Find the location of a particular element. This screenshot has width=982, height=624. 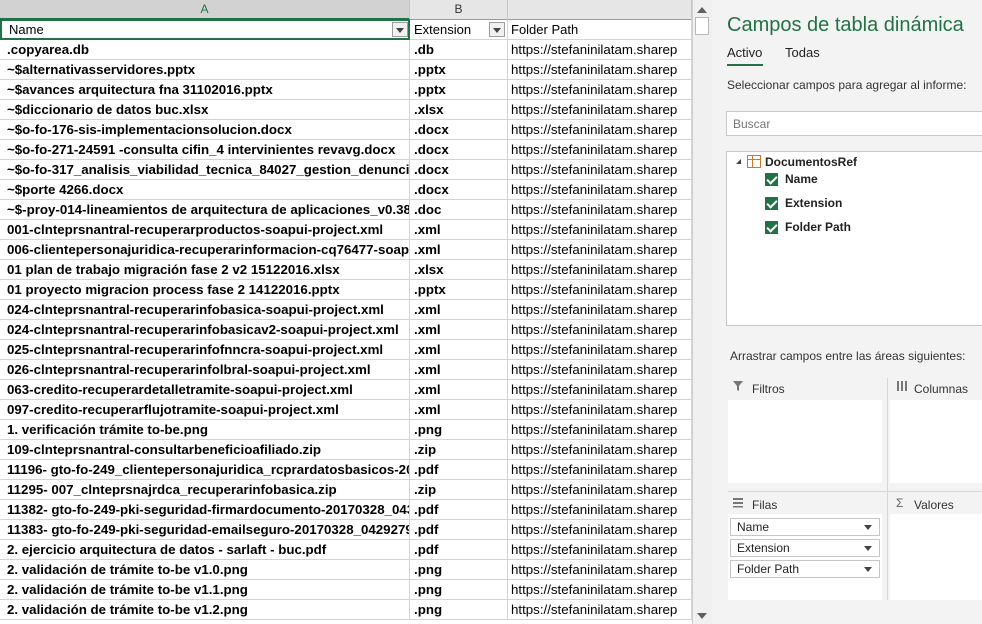

row-field-chip: Name is located at coordinates (805, 527).